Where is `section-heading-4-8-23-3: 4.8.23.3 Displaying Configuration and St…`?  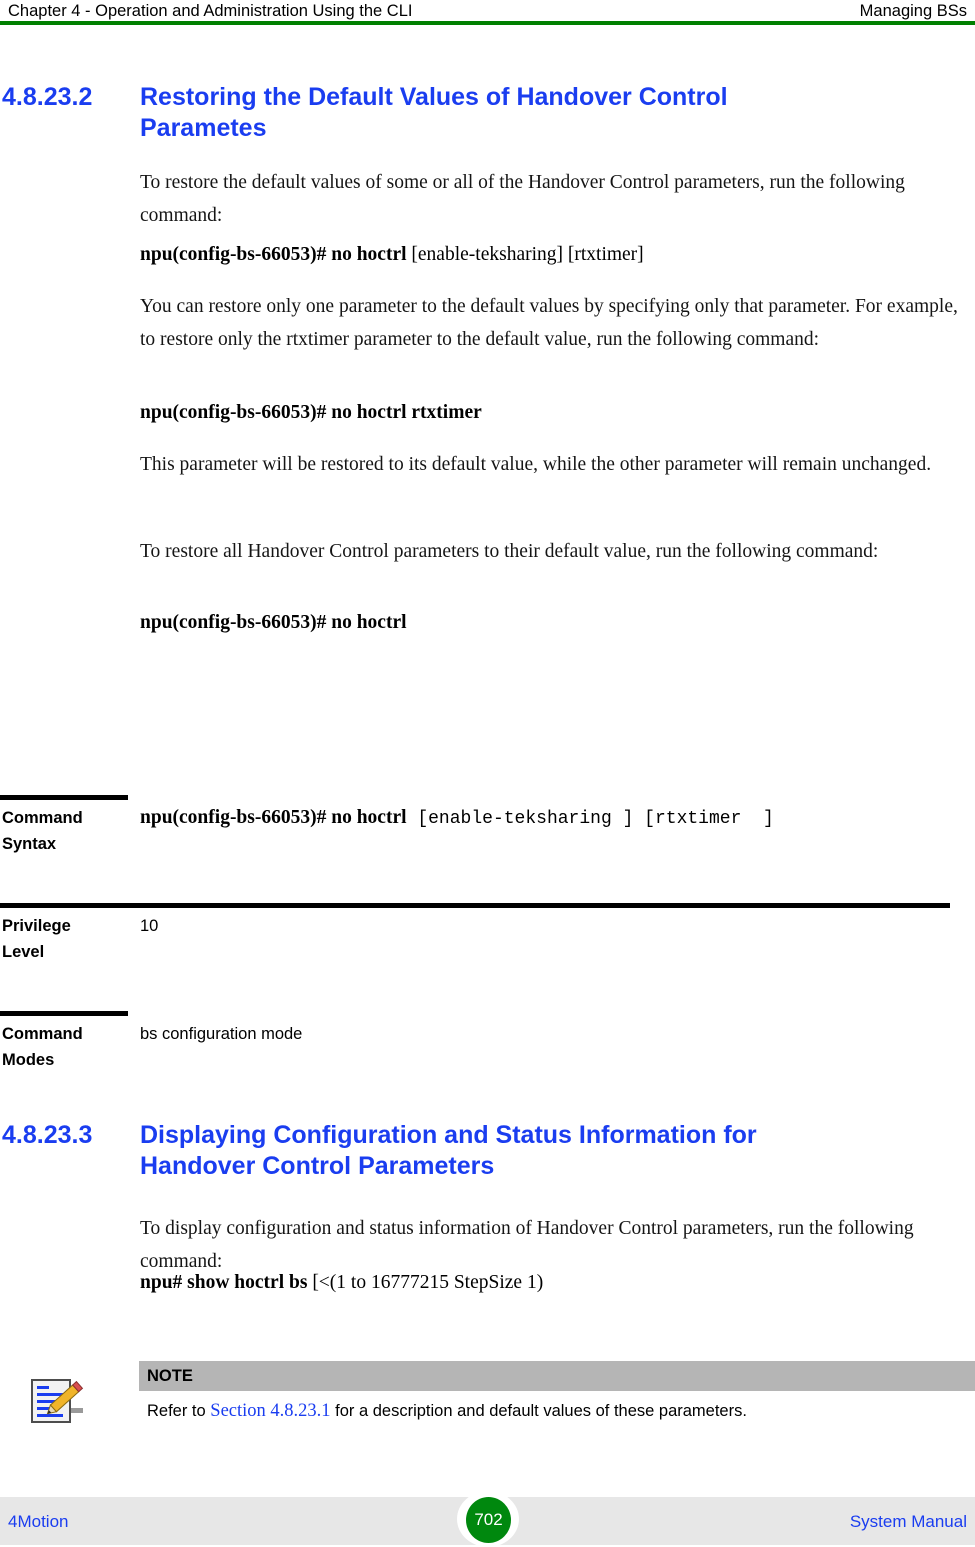
section-heading-4-8-23-3: 4.8.23.3 Displaying Configuration and St… is located at coordinates (470, 1151).